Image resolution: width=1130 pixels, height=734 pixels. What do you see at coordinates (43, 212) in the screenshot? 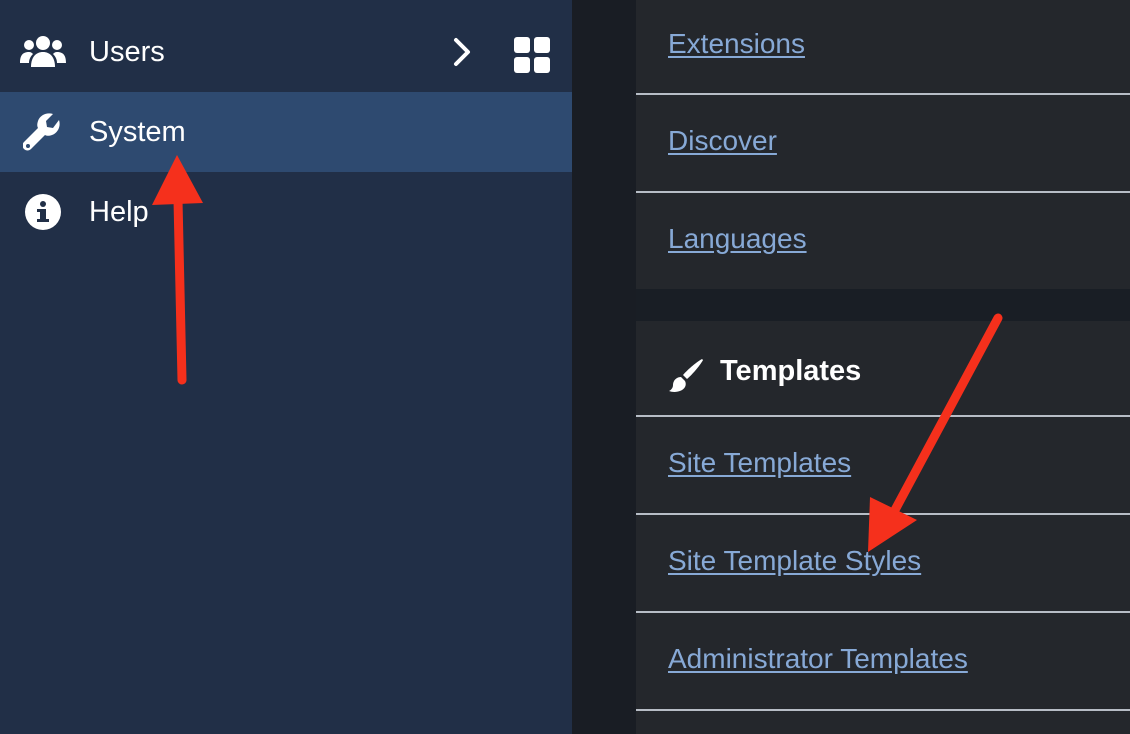
I see `info-icon` at bounding box center [43, 212].